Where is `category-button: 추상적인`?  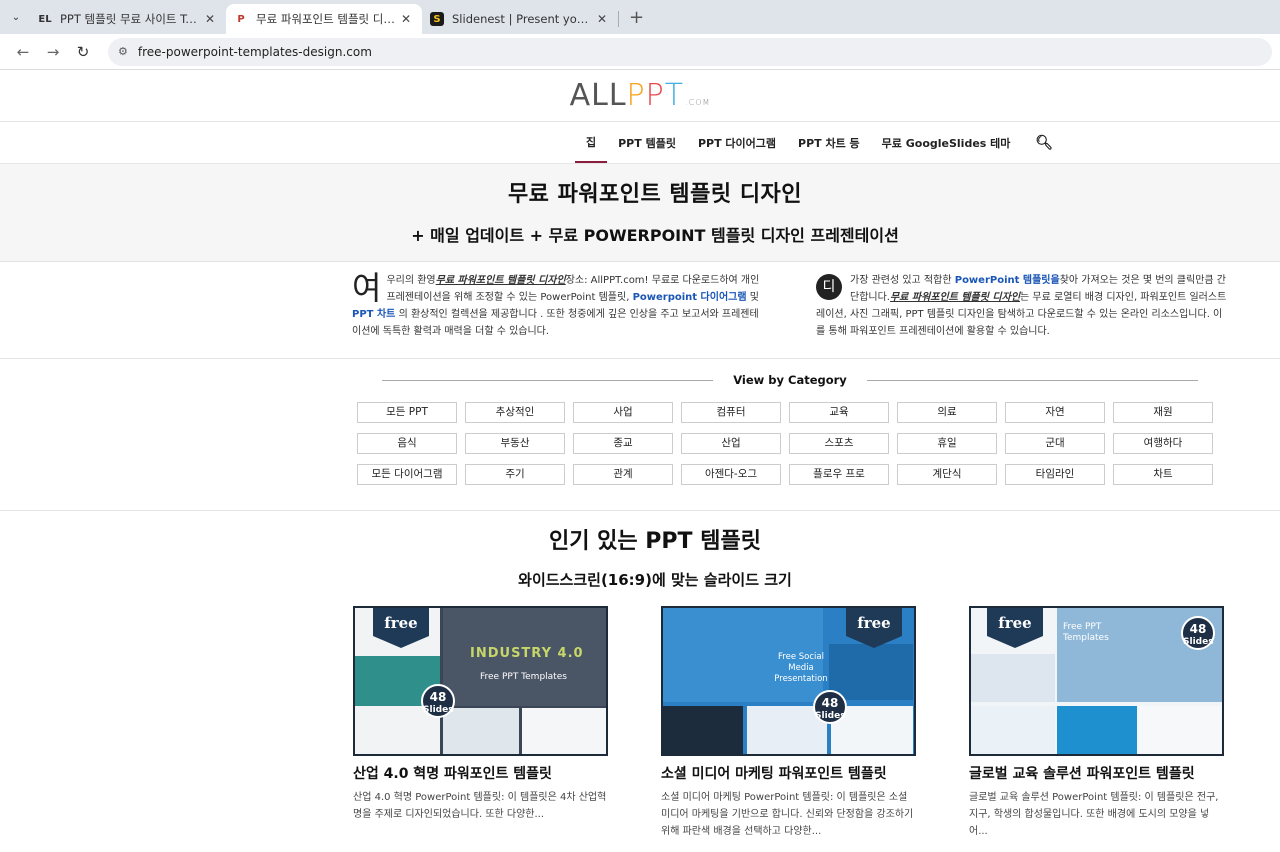
category-button: 추상적인 is located at coordinates (515, 412).